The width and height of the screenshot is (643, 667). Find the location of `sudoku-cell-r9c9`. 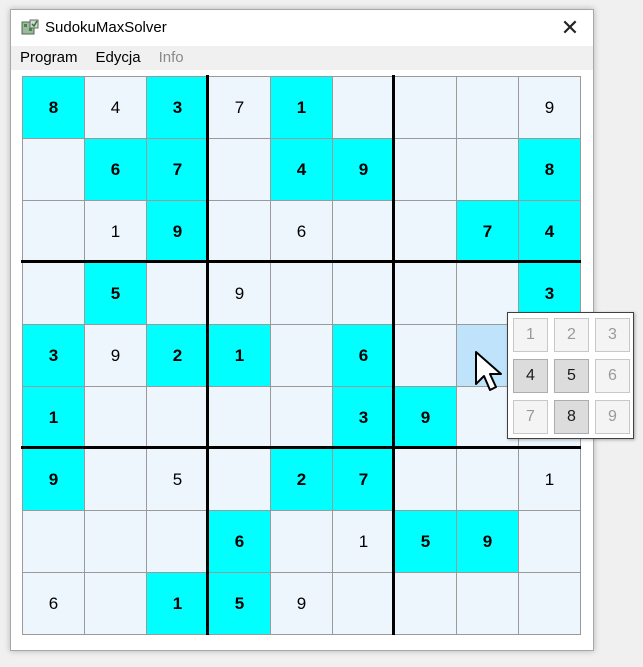

sudoku-cell-r9c9 is located at coordinates (549, 603).